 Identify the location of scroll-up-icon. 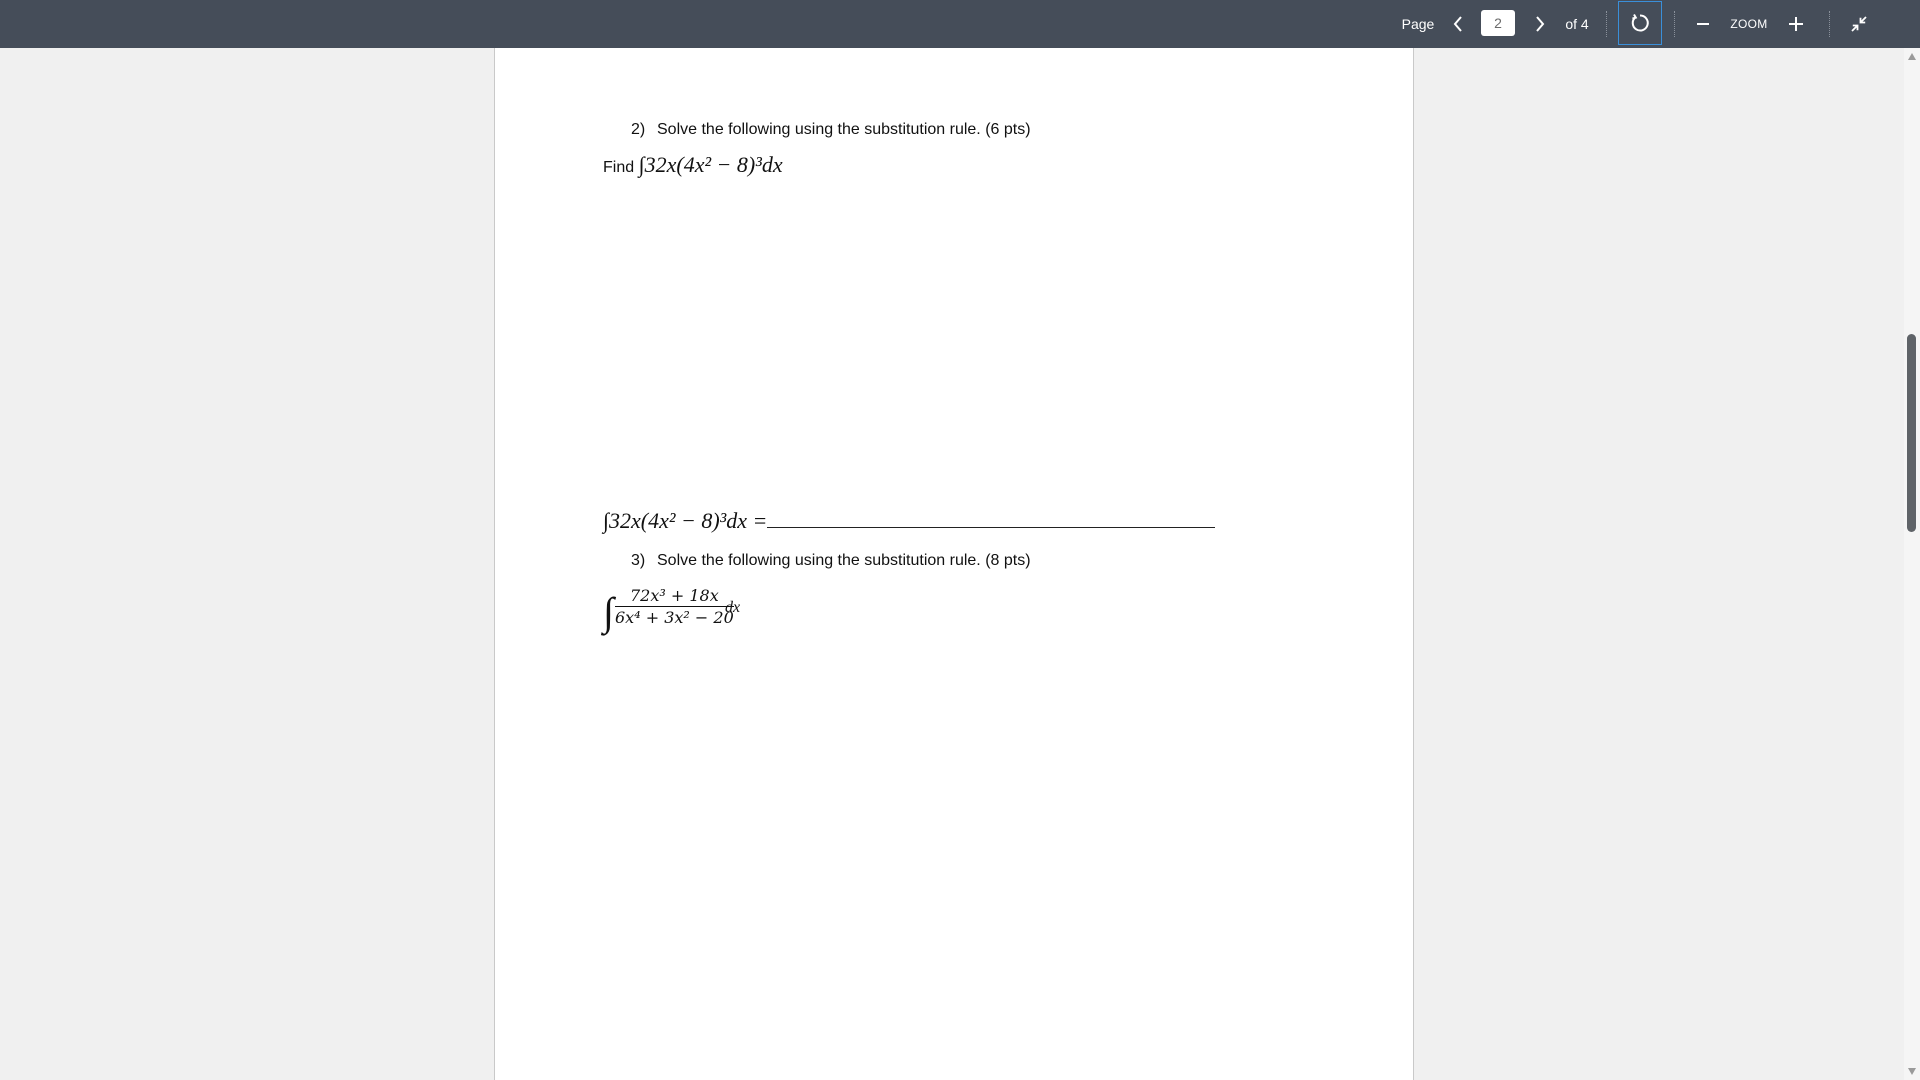
(1912, 56).